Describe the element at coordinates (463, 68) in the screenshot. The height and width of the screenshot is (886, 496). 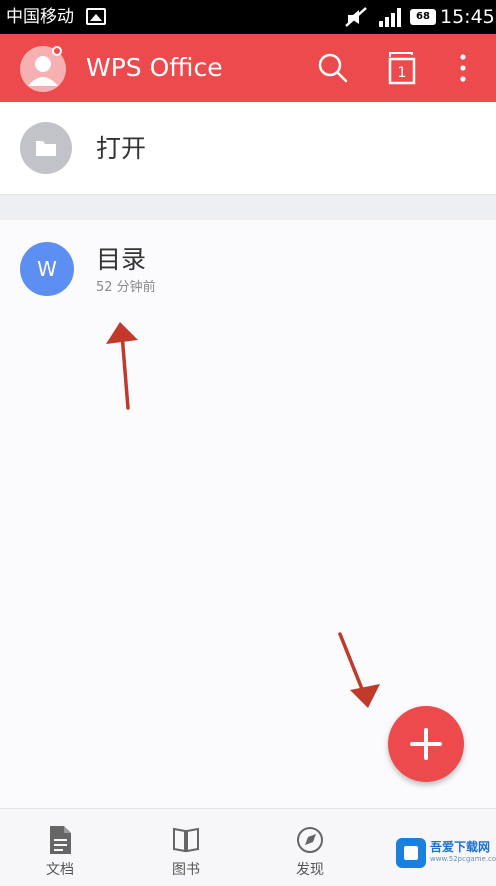
I see `more-vert-icon` at that location.